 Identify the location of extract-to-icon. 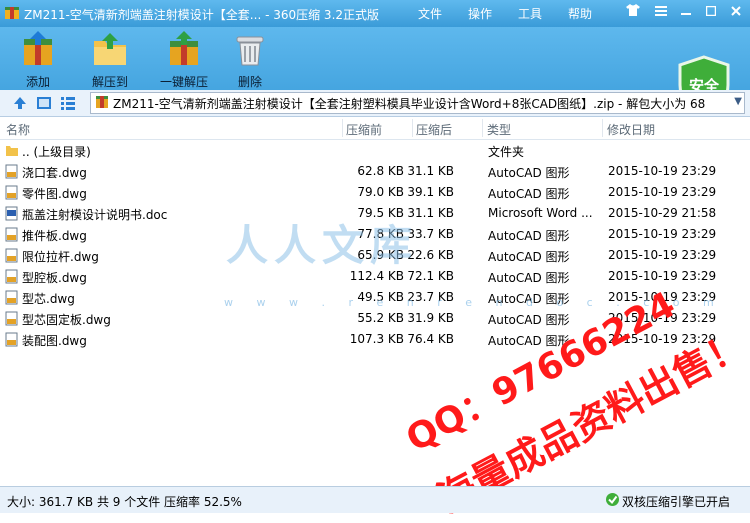
(110, 49).